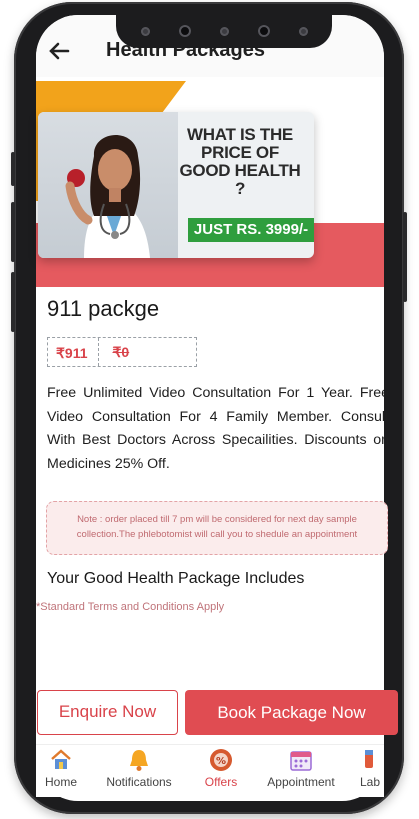  I want to click on tab-lab: Lab, so click(369, 771).